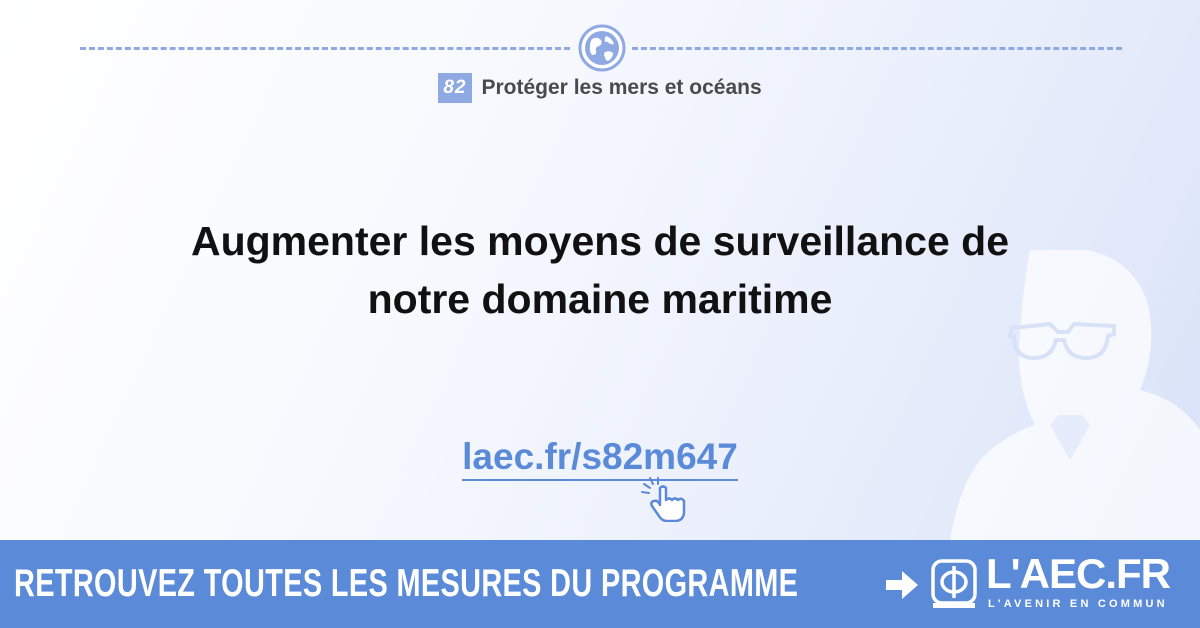  What do you see at coordinates (621, 87) in the screenshot?
I see `category-label: Protéger les mers et océans` at bounding box center [621, 87].